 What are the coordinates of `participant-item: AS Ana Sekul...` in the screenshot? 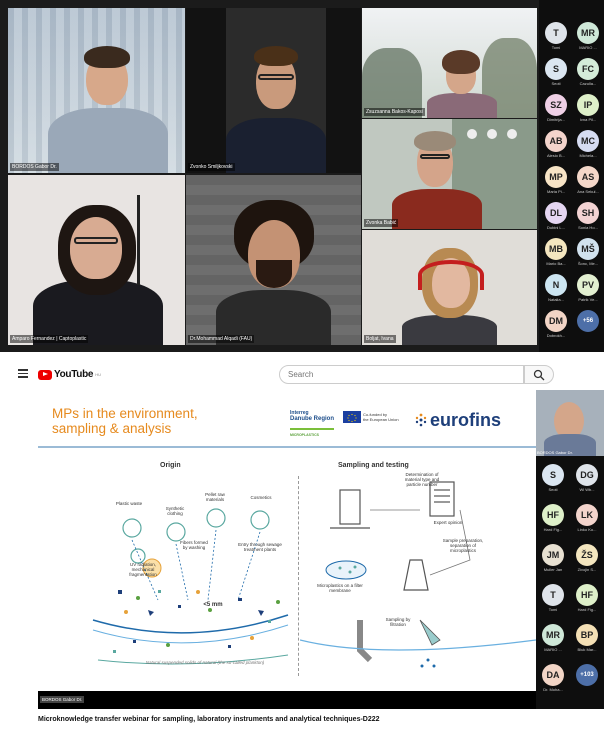 It's located at (588, 183).